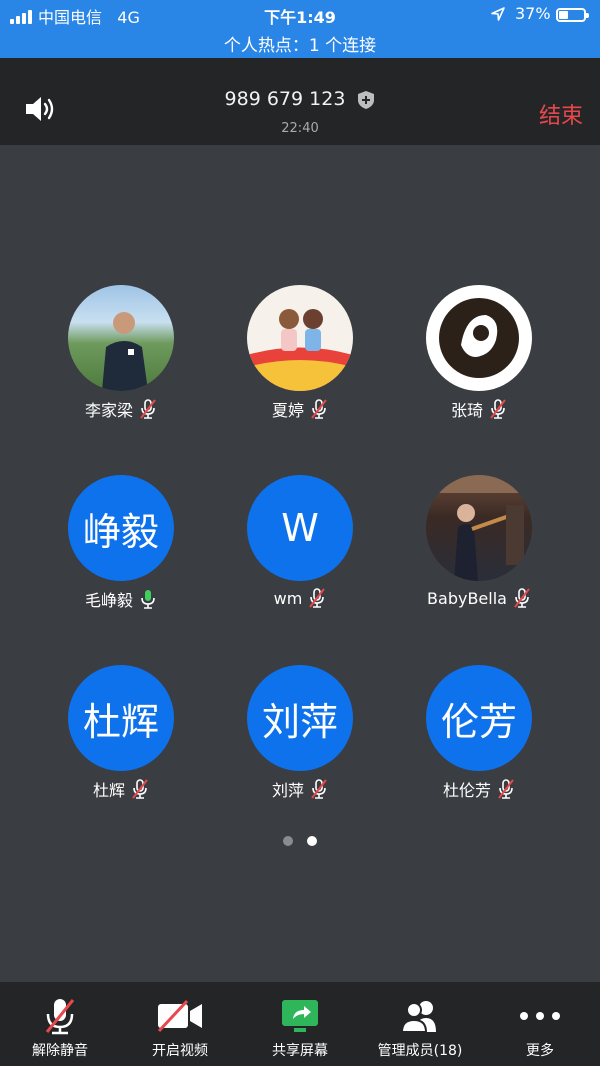  Describe the element at coordinates (498, 14) in the screenshot. I see `location-arrow-icon` at that location.